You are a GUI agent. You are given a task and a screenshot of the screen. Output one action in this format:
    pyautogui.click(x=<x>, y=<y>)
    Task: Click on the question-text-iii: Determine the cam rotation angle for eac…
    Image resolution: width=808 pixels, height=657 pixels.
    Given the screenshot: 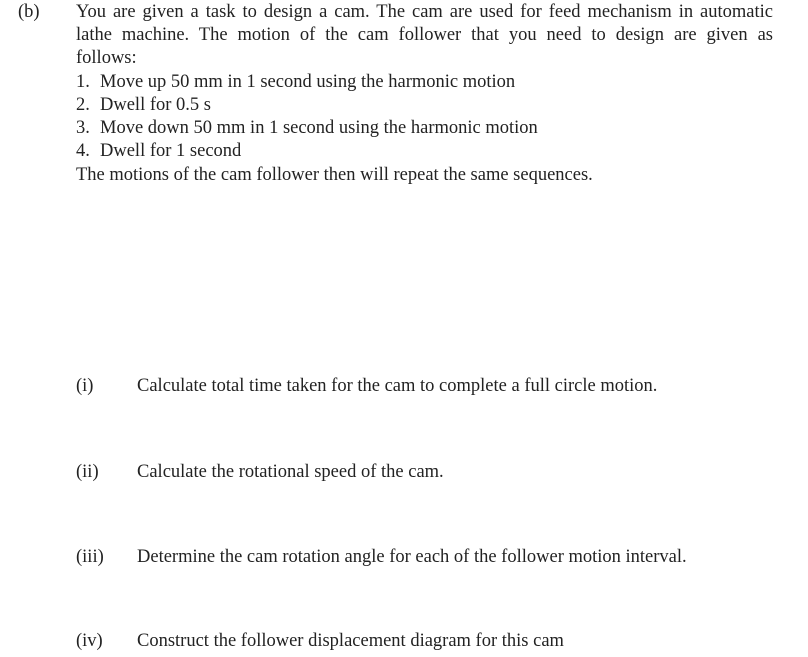 What is the action you would take?
    pyautogui.click(x=412, y=557)
    